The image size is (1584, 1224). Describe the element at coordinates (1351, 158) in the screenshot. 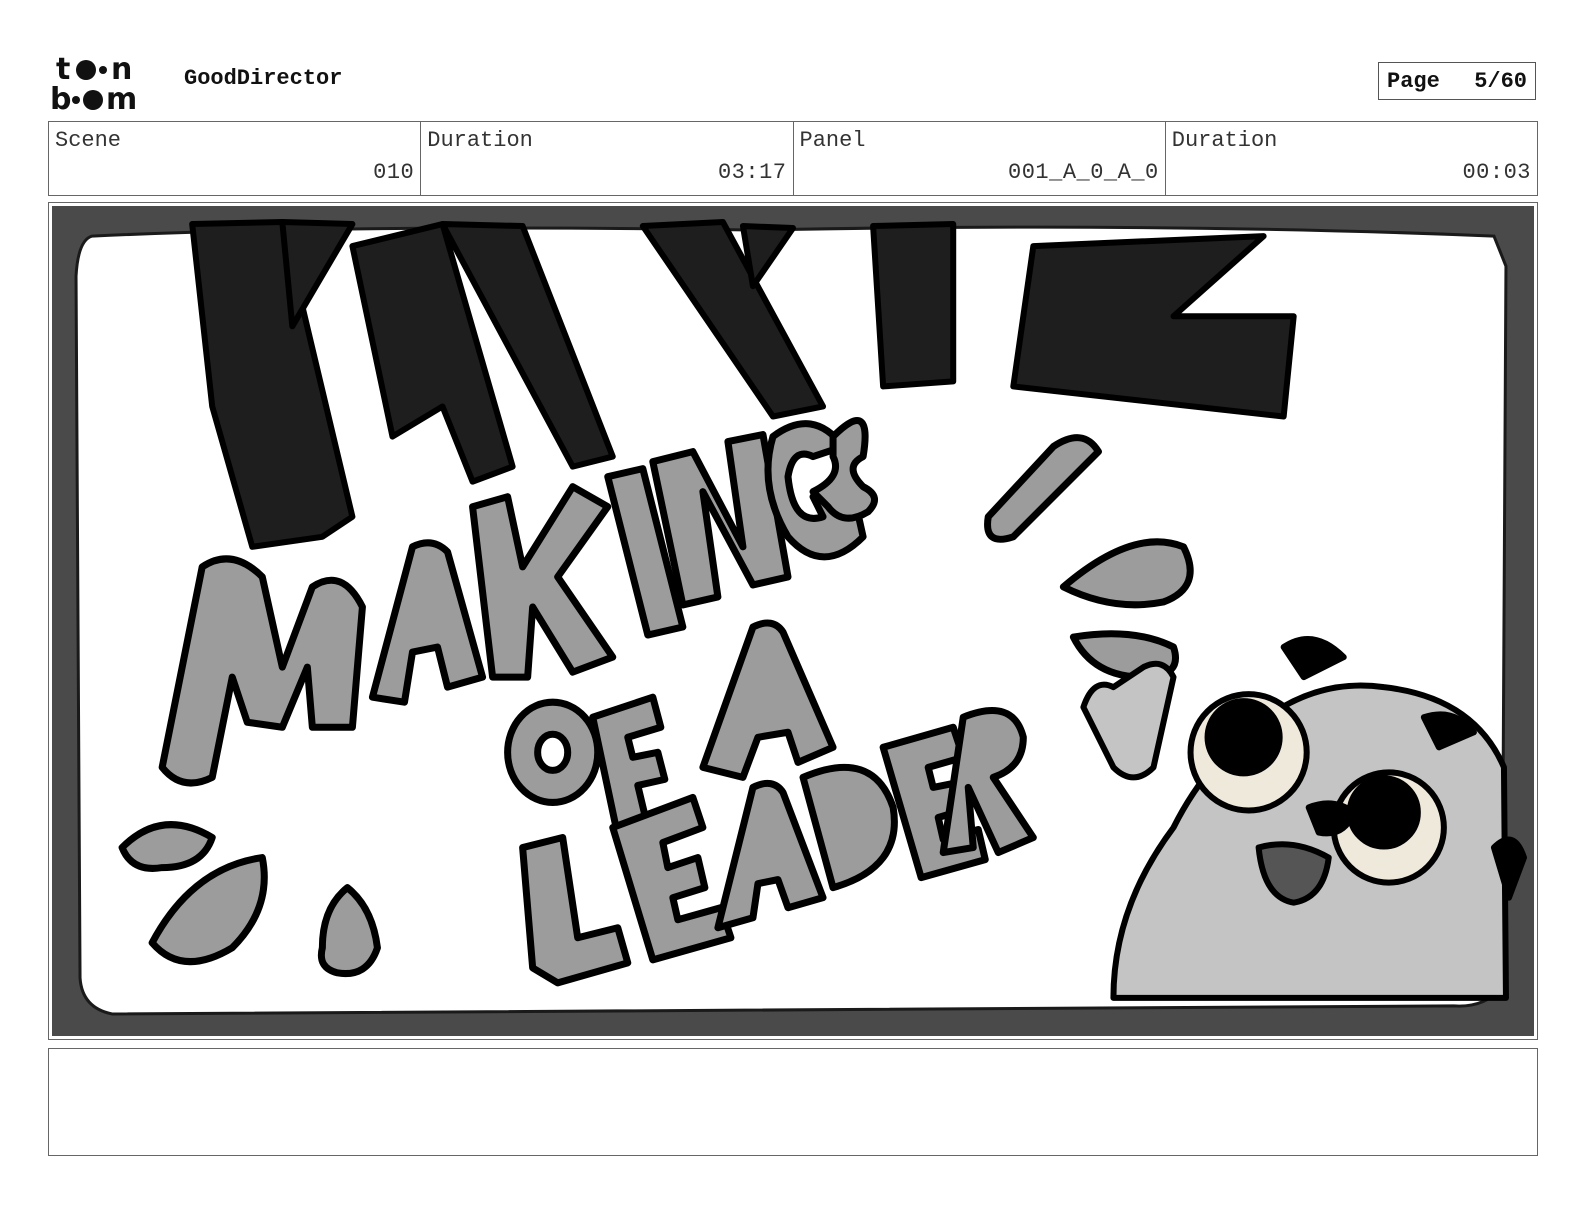

I see `panel-duration-cell: Duration 00:03` at that location.